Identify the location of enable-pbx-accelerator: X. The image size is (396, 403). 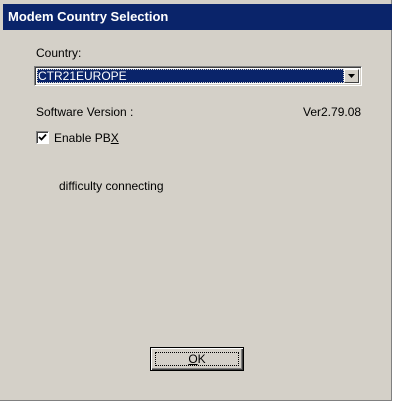
(114, 138).